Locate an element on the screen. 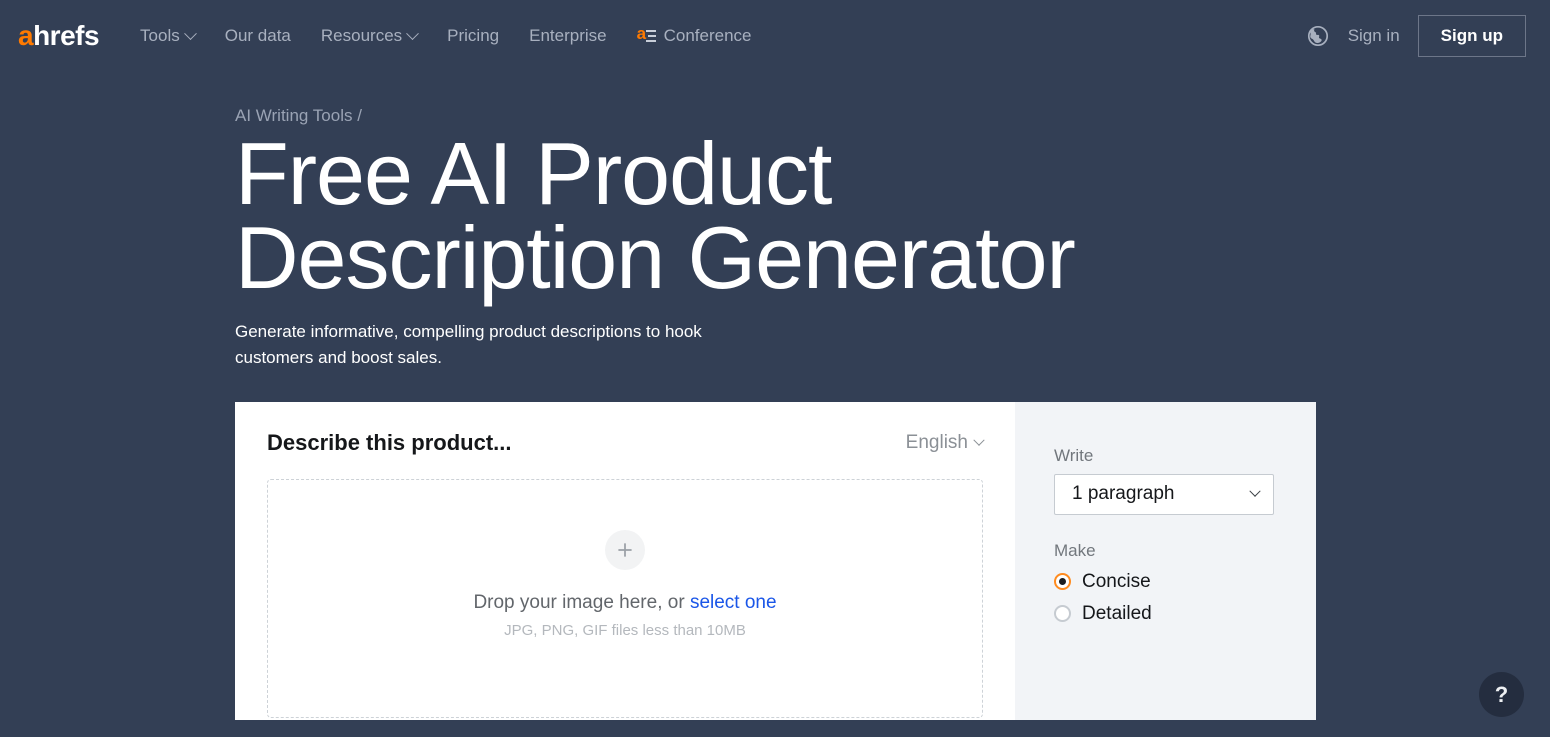 This screenshot has width=1550, height=737. ahrefs-logo: ahrefs is located at coordinates (59, 35).